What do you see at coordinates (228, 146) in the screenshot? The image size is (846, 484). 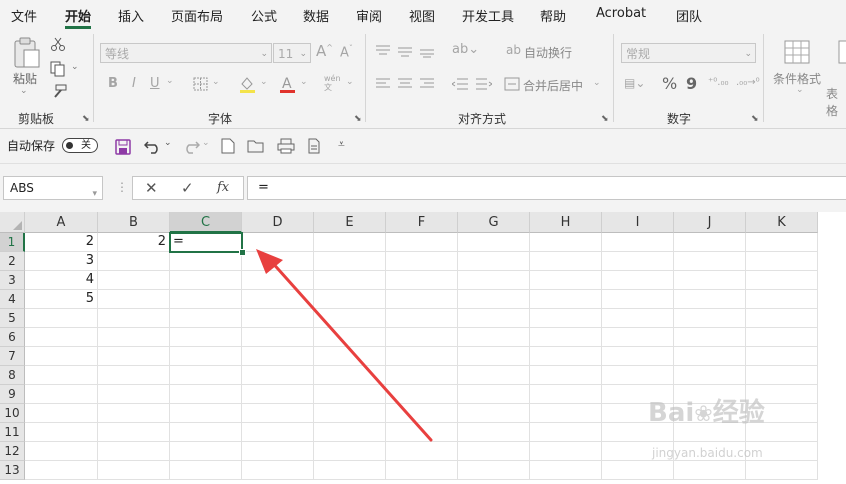 I see `new-file-icon` at bounding box center [228, 146].